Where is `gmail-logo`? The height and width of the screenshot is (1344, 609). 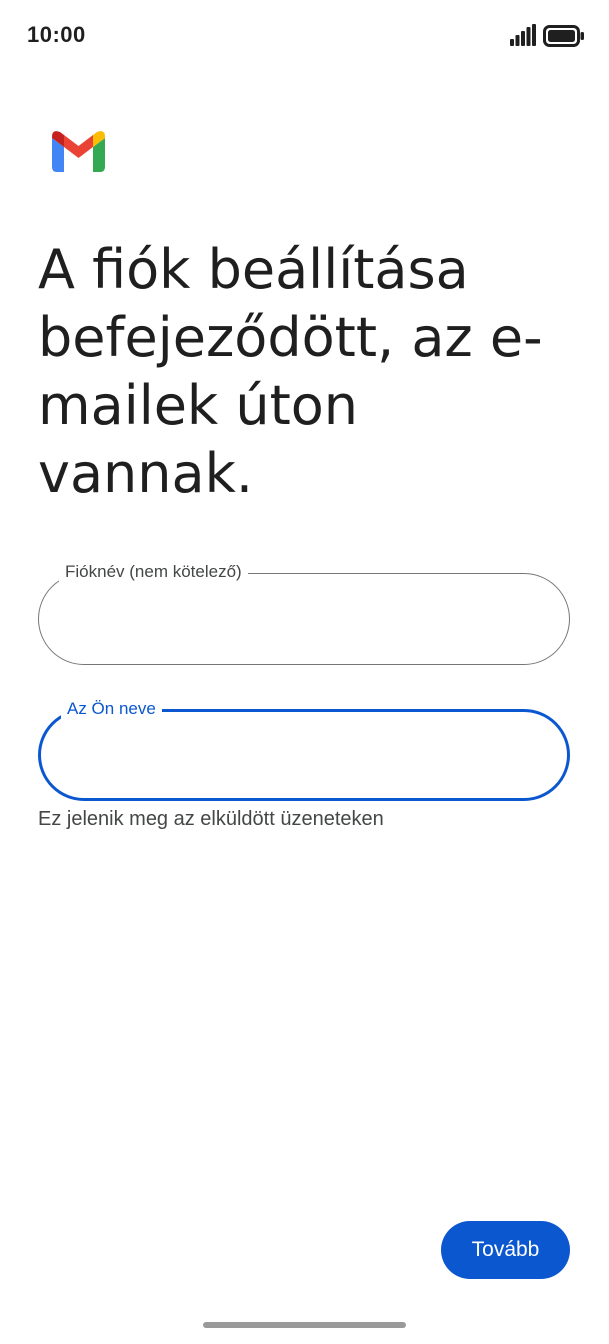
gmail-logo is located at coordinates (78, 151).